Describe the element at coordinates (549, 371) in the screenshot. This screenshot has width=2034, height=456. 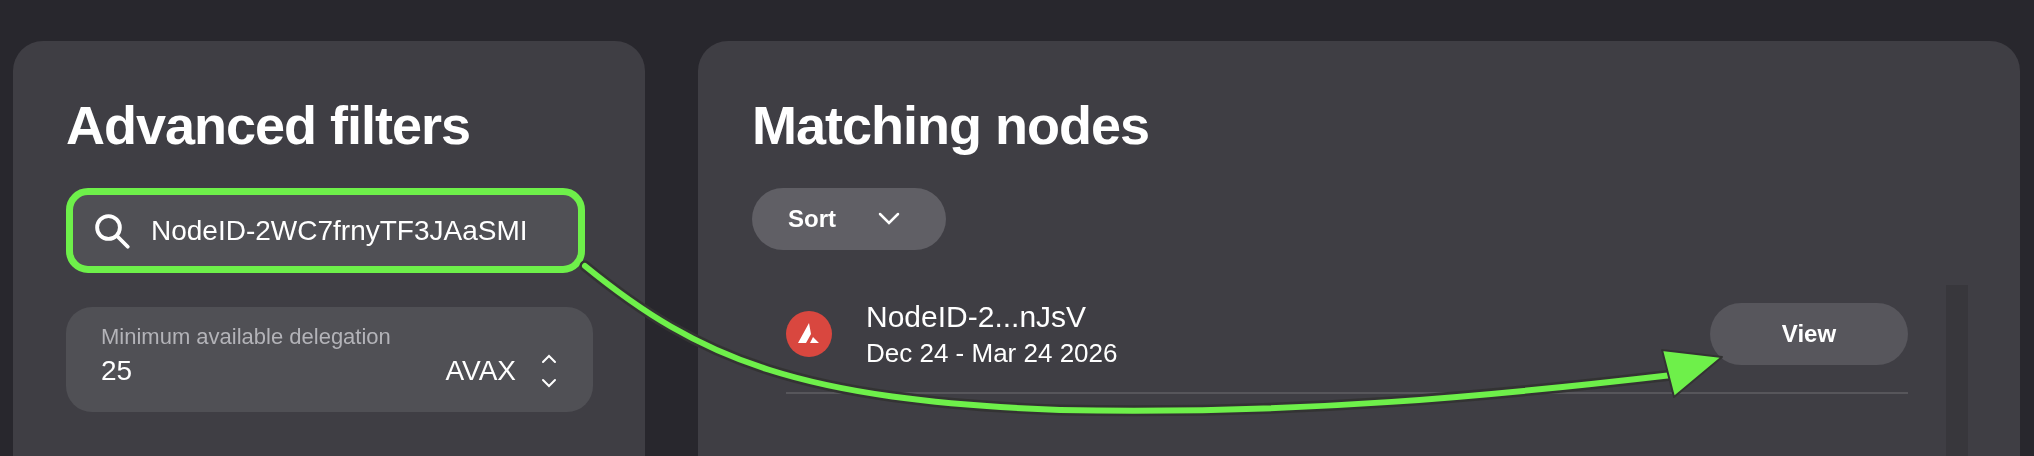
I see `stepper-icon` at that location.